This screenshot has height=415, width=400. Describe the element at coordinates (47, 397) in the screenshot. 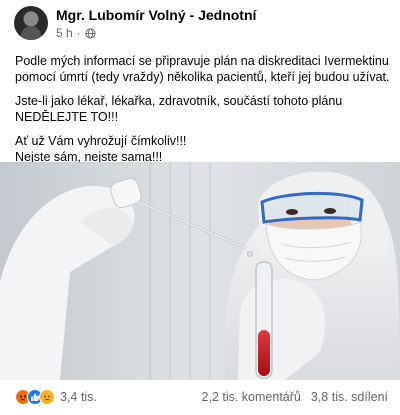

I see `sad-reaction-icon` at that location.